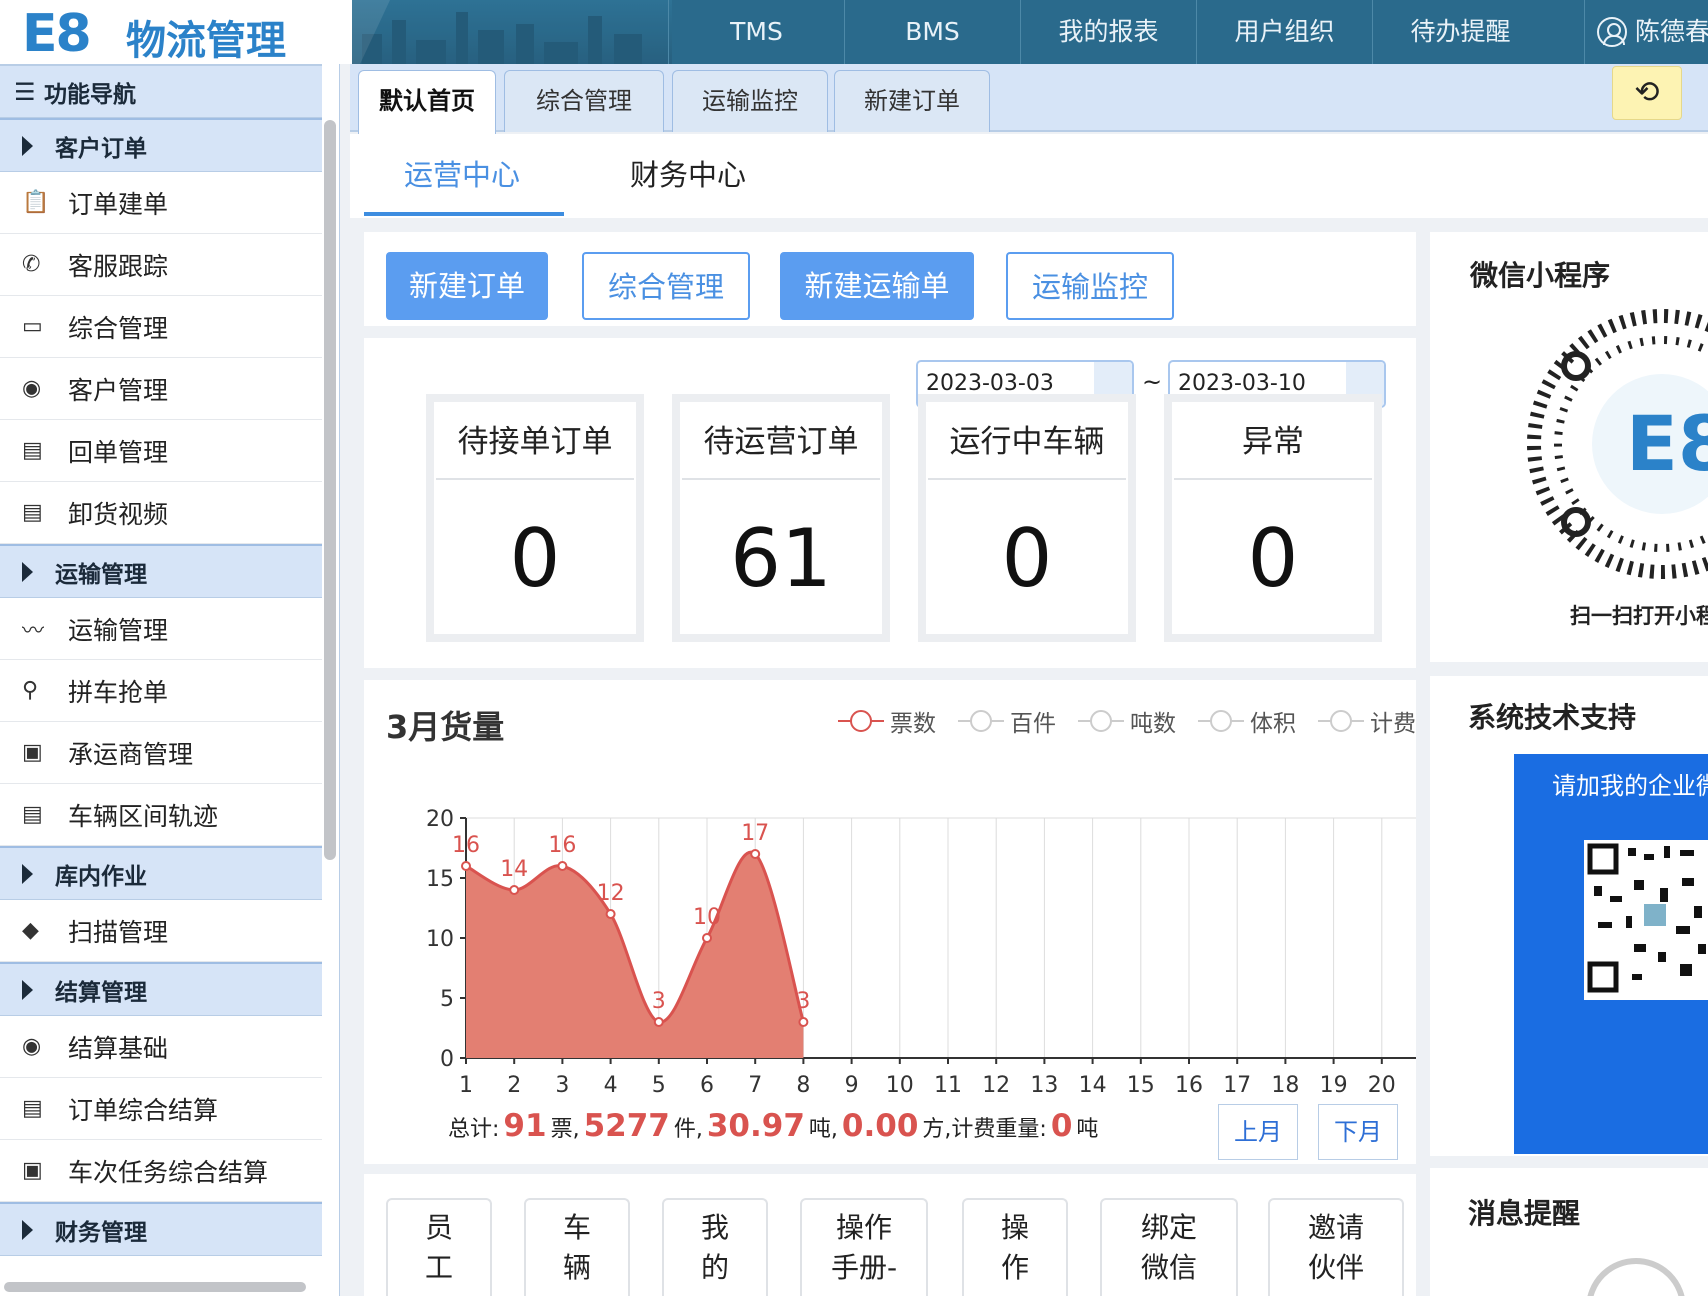 The image size is (1708, 1296). I want to click on legend-label: 百件, so click(1033, 724).